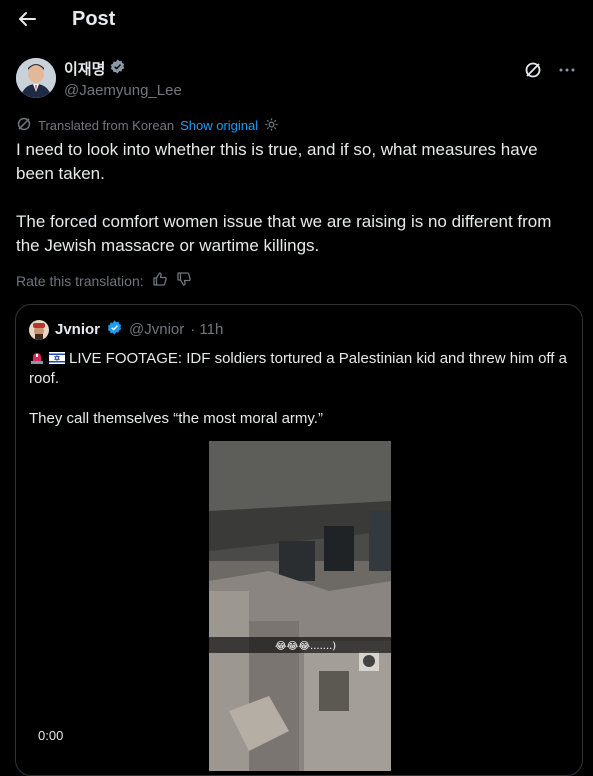 This screenshot has height=776, width=593. I want to click on page-header: Post, so click(296, 20).